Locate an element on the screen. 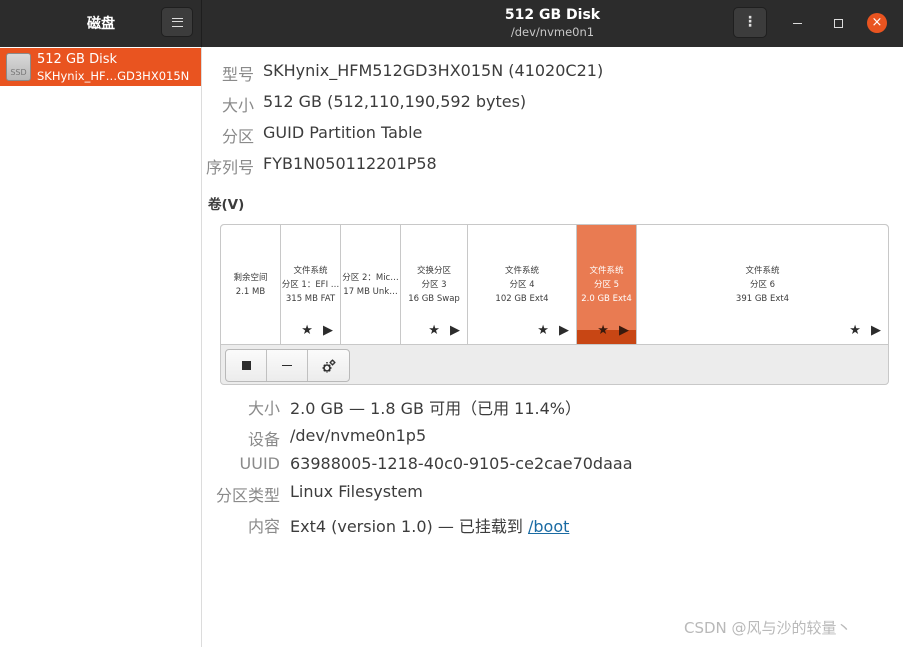 The image size is (903, 647). segment-line: 2.0 GB Ext4 is located at coordinates (606, 299).